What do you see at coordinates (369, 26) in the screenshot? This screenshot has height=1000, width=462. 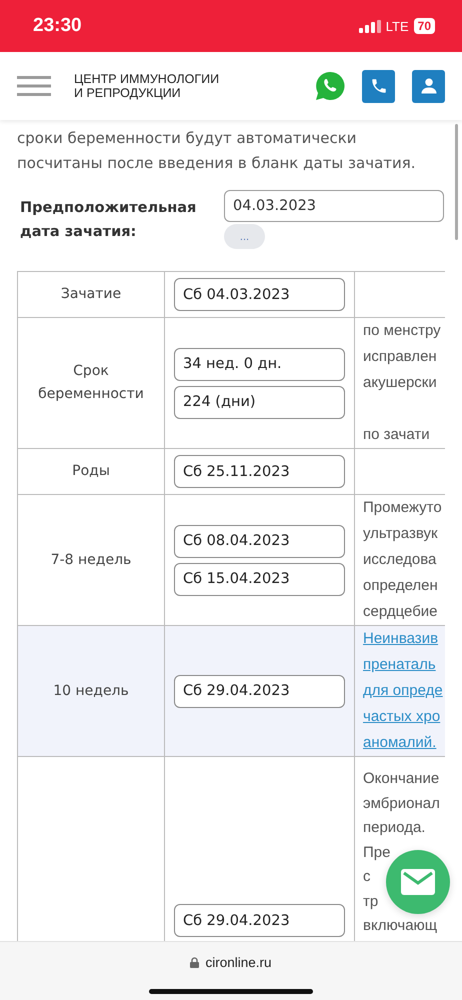 I see `signal-icon` at bounding box center [369, 26].